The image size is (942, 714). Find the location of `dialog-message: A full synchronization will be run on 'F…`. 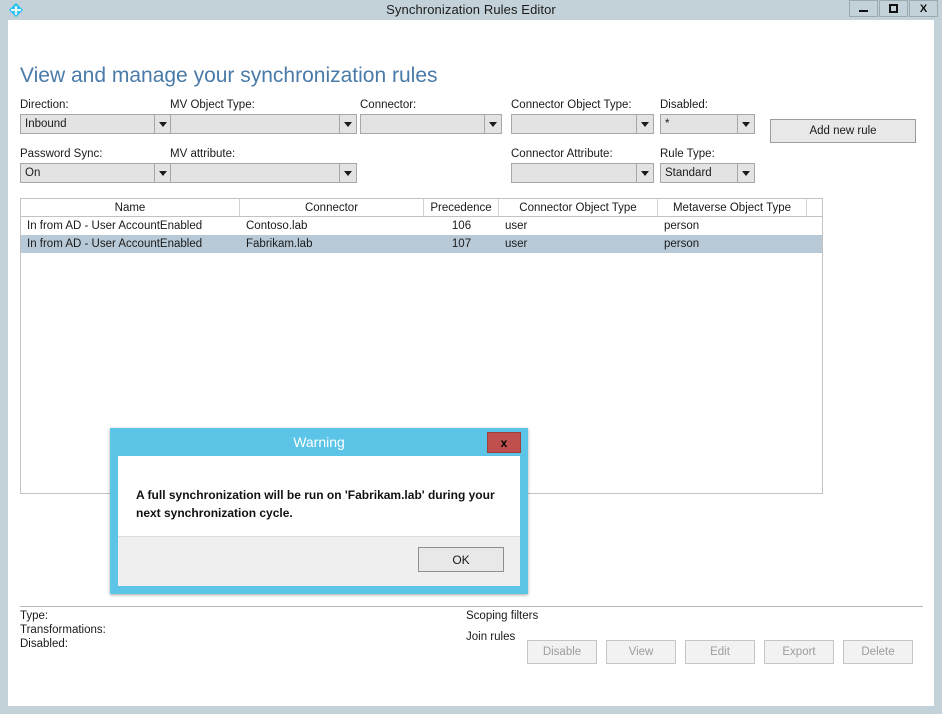

dialog-message: A full synchronization will be run on 'F… is located at coordinates (315, 504).